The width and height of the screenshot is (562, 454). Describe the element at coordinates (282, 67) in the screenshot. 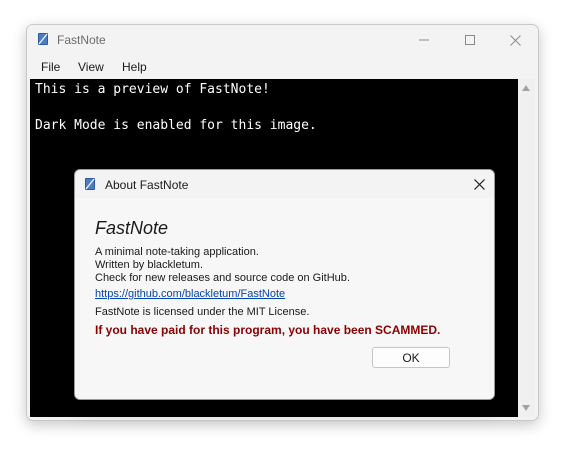

I see `menu-bar: File View Help` at that location.